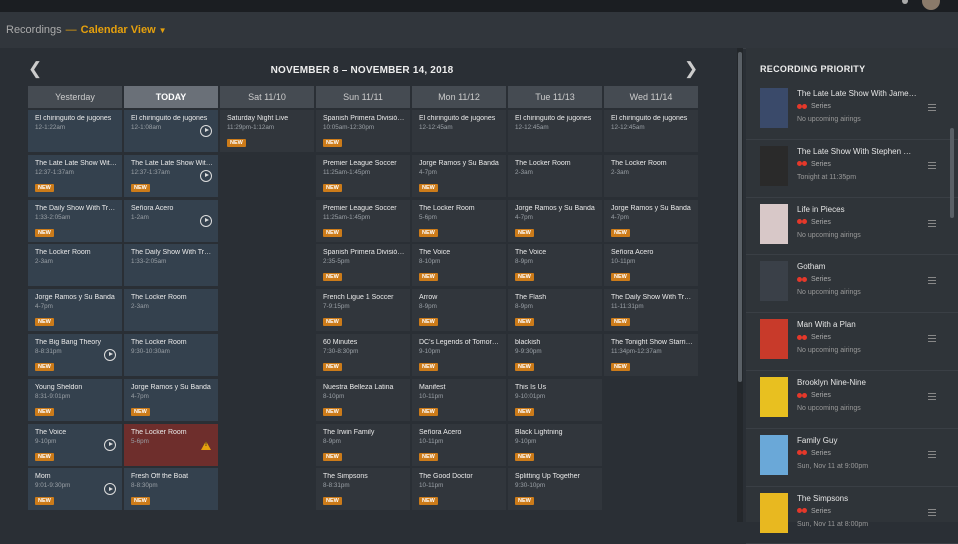 Image resolution: width=958 pixels, height=544 pixels. What do you see at coordinates (740, 217) in the screenshot?
I see `scrollbar-thumb` at bounding box center [740, 217].